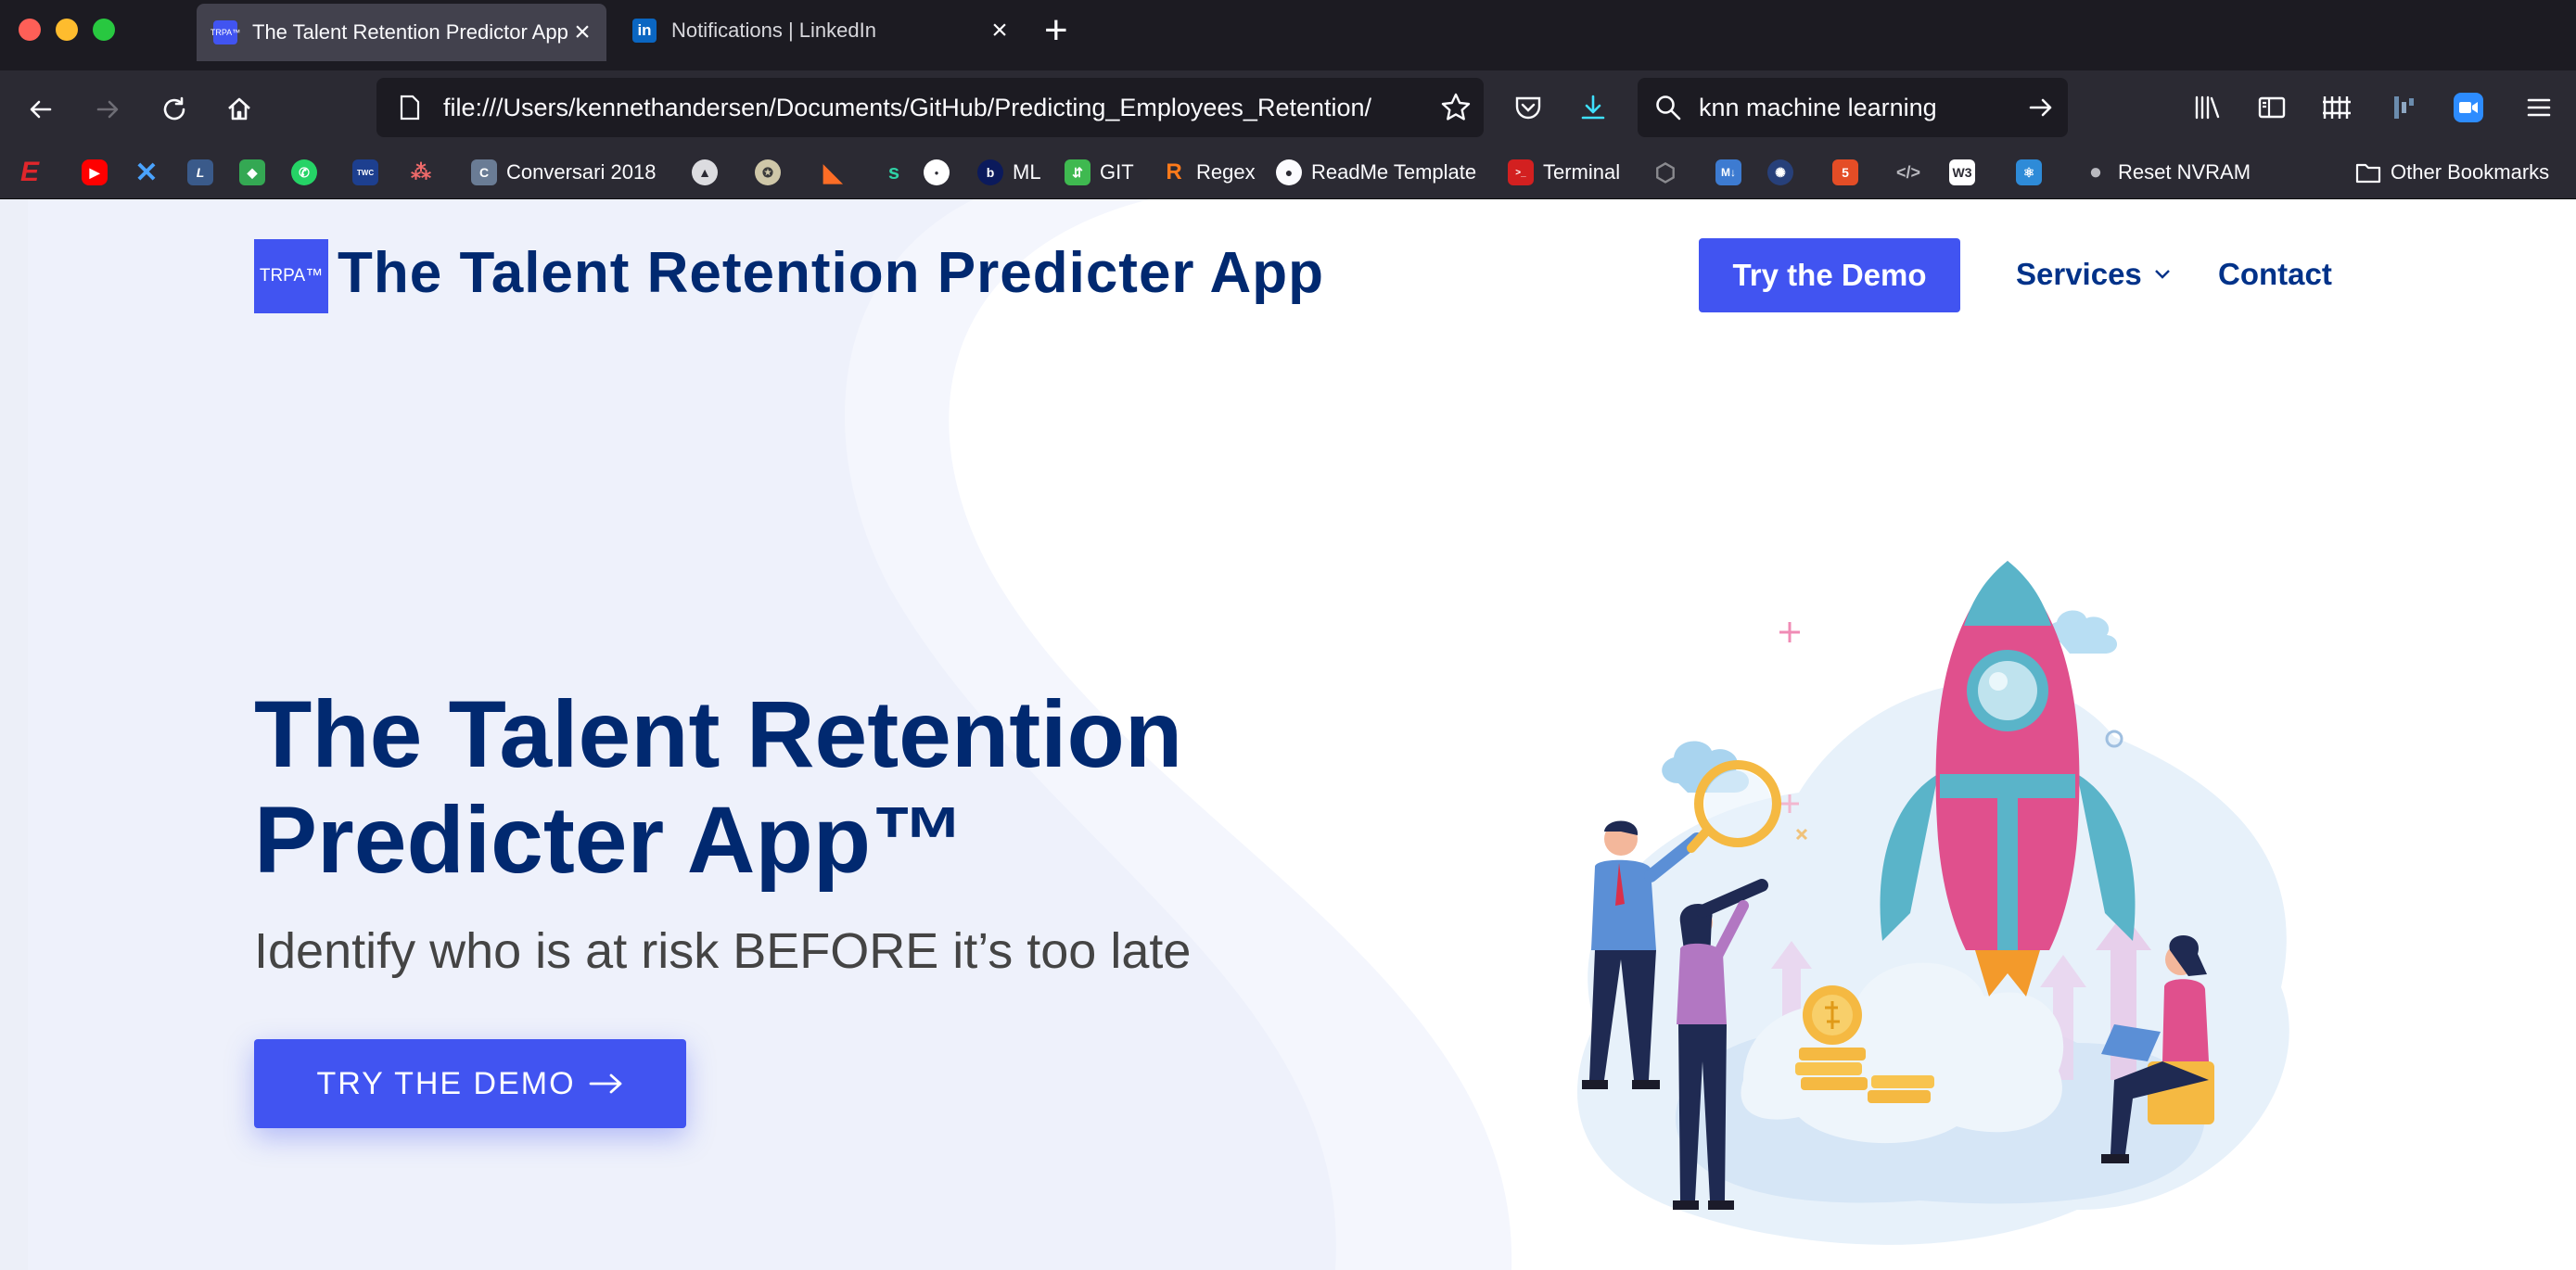  What do you see at coordinates (146, 172) in the screenshot?
I see `x-icon: ✕` at bounding box center [146, 172].